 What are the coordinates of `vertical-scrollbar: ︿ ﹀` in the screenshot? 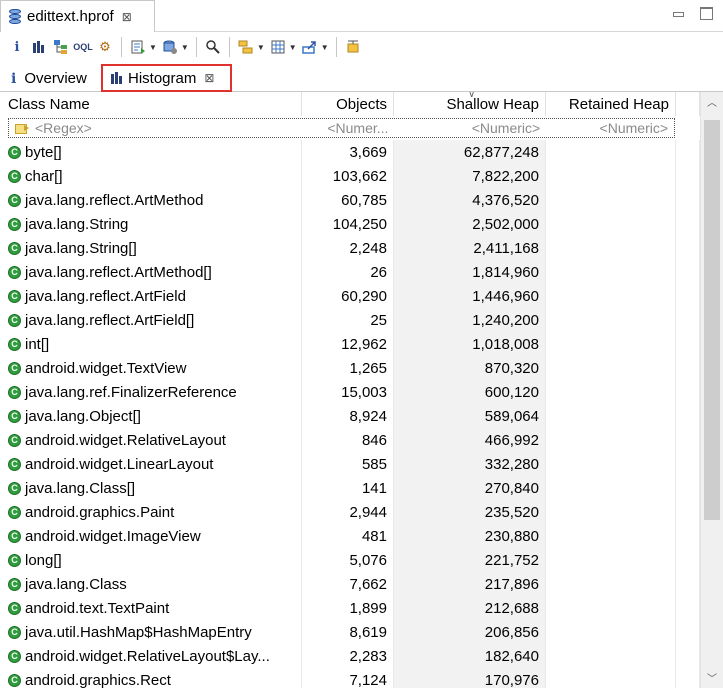 It's located at (711, 390).